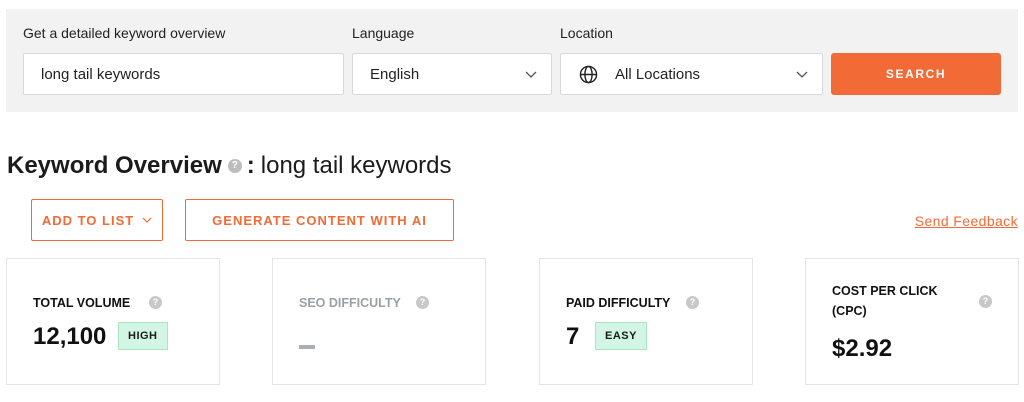  I want to click on paid-difficulty-card: PAID DIFFICULTY ? 7 EASY, so click(646, 321).